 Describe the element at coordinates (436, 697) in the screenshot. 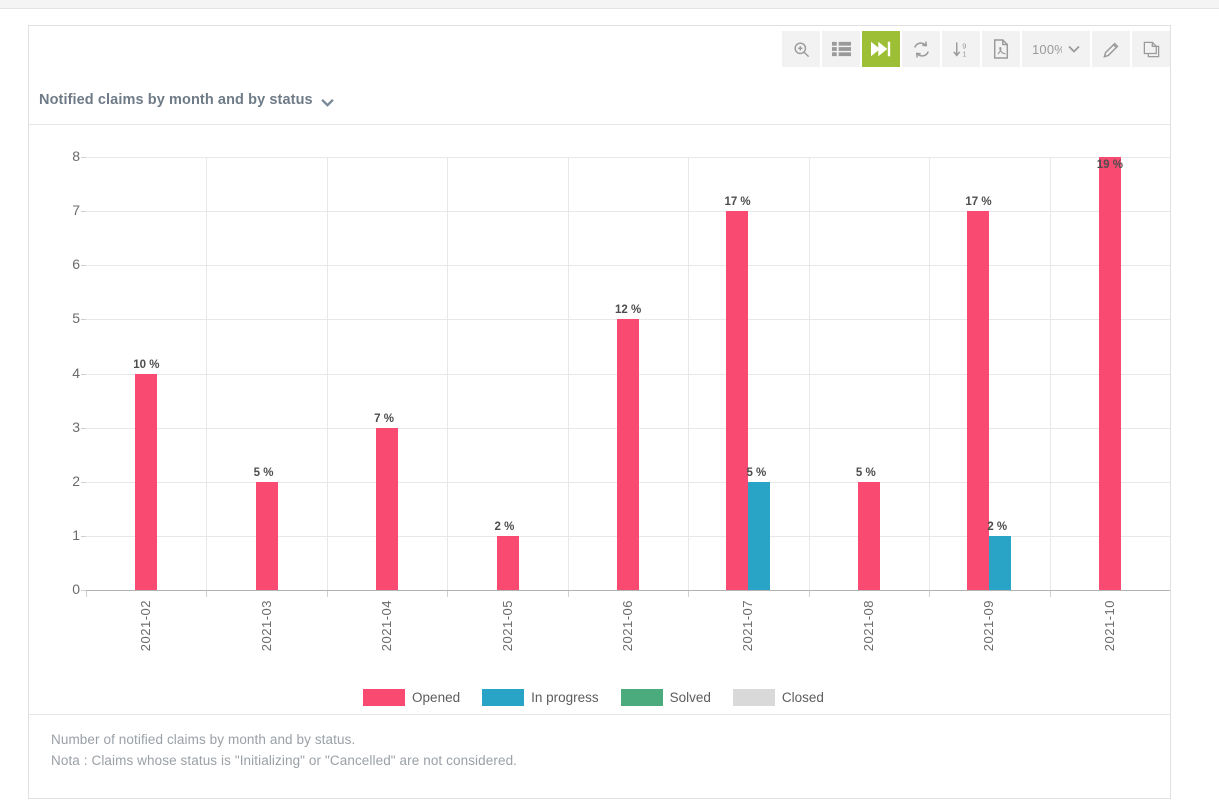

I see `legend-label: Opened` at that location.